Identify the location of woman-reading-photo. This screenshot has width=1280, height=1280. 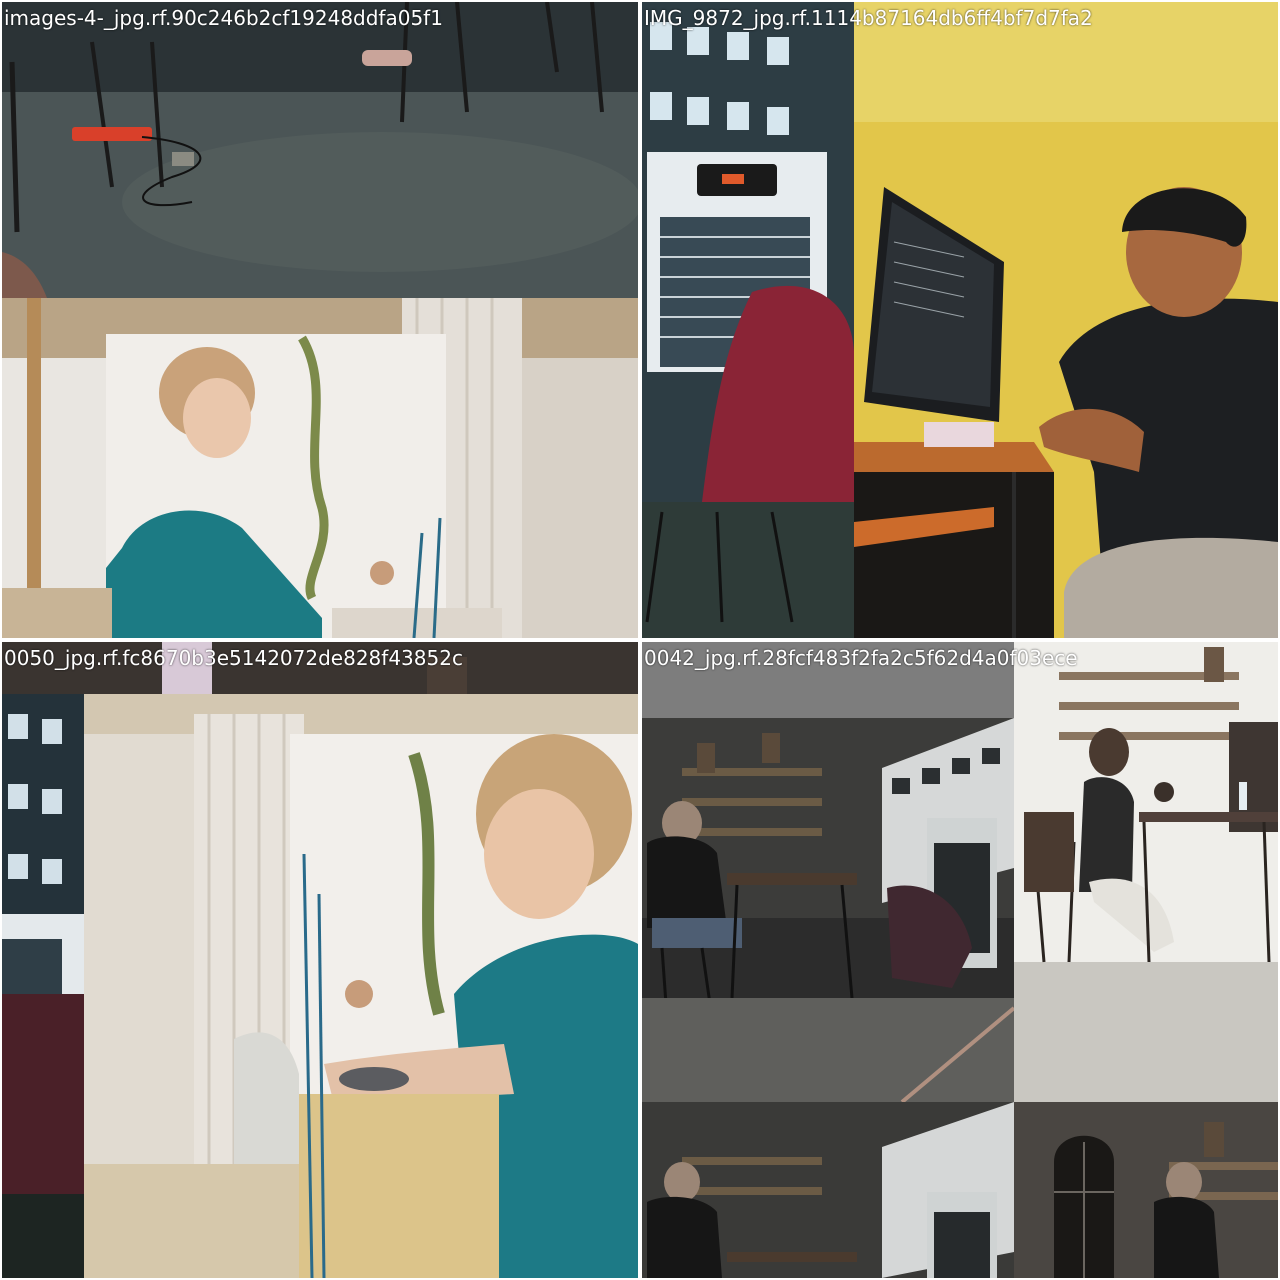
(1146, 872).